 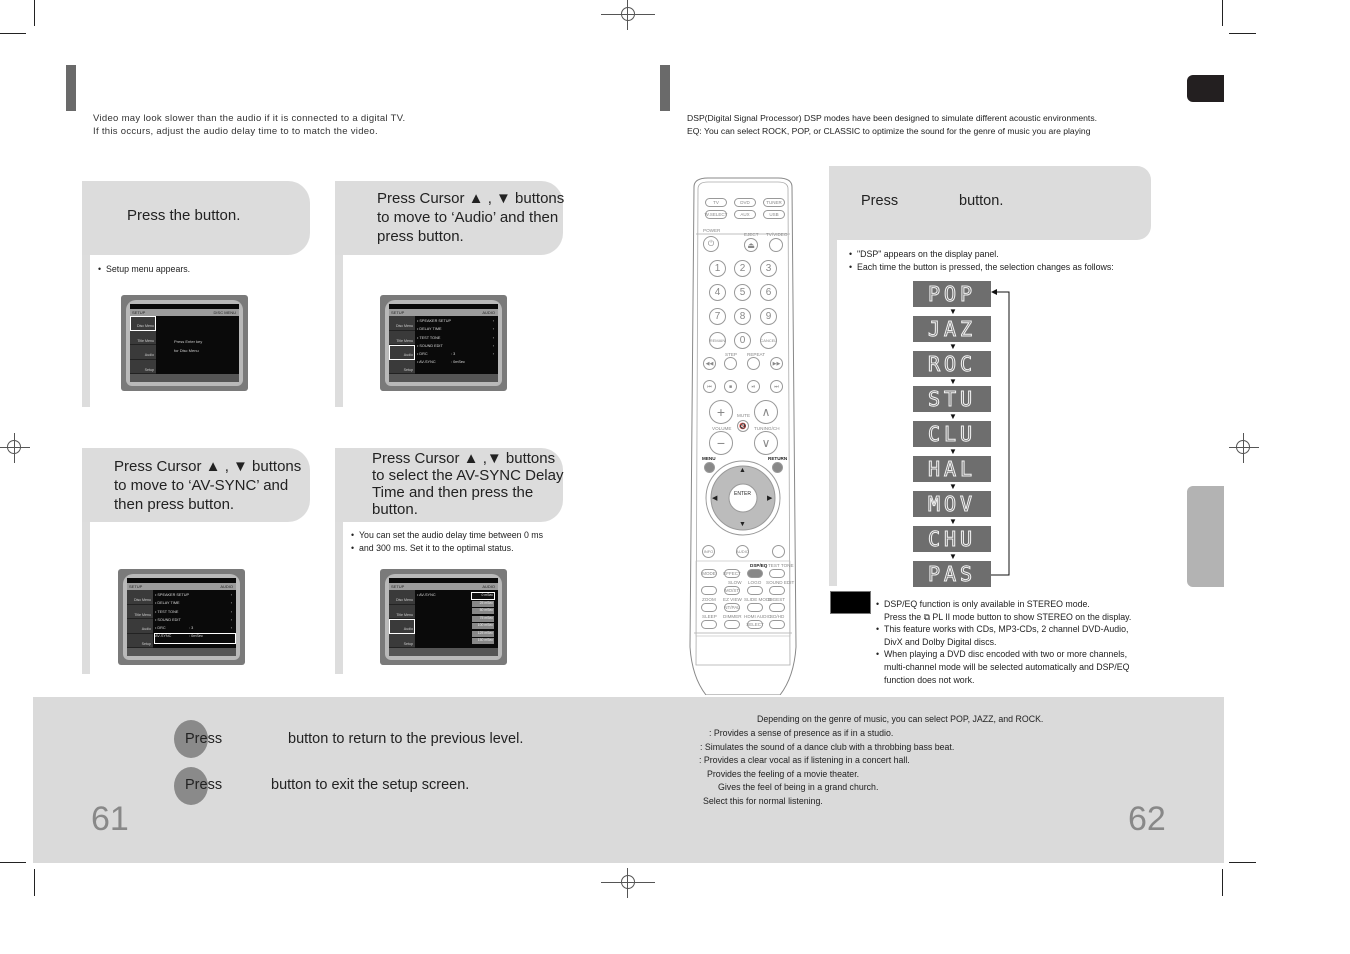 I want to click on channel-down-button: ∨, so click(x=766, y=443).